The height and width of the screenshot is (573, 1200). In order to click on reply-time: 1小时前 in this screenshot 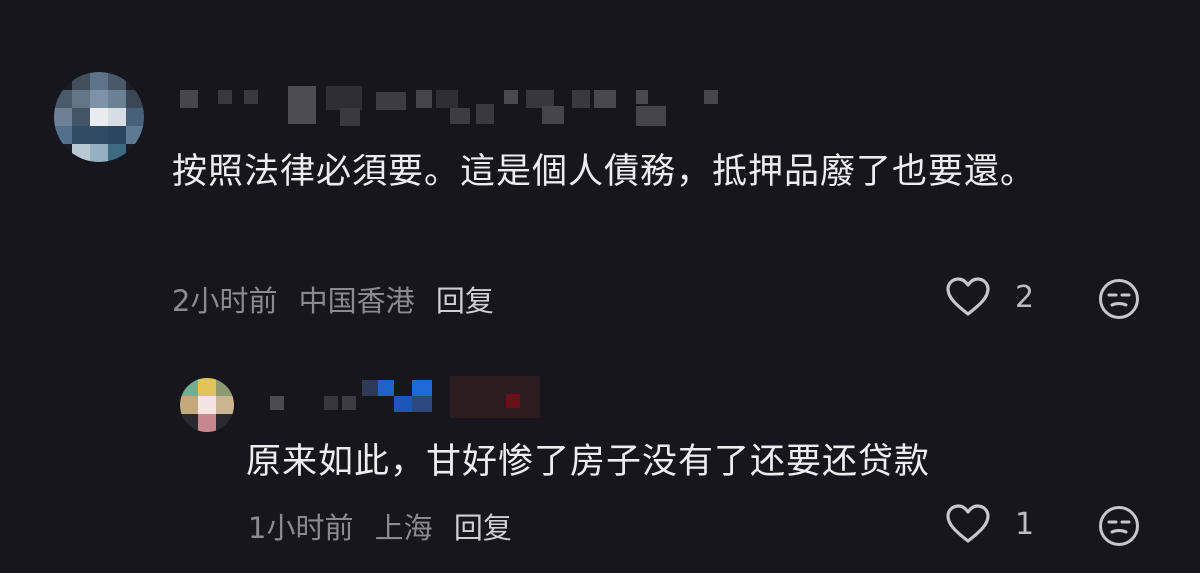, I will do `click(301, 528)`.